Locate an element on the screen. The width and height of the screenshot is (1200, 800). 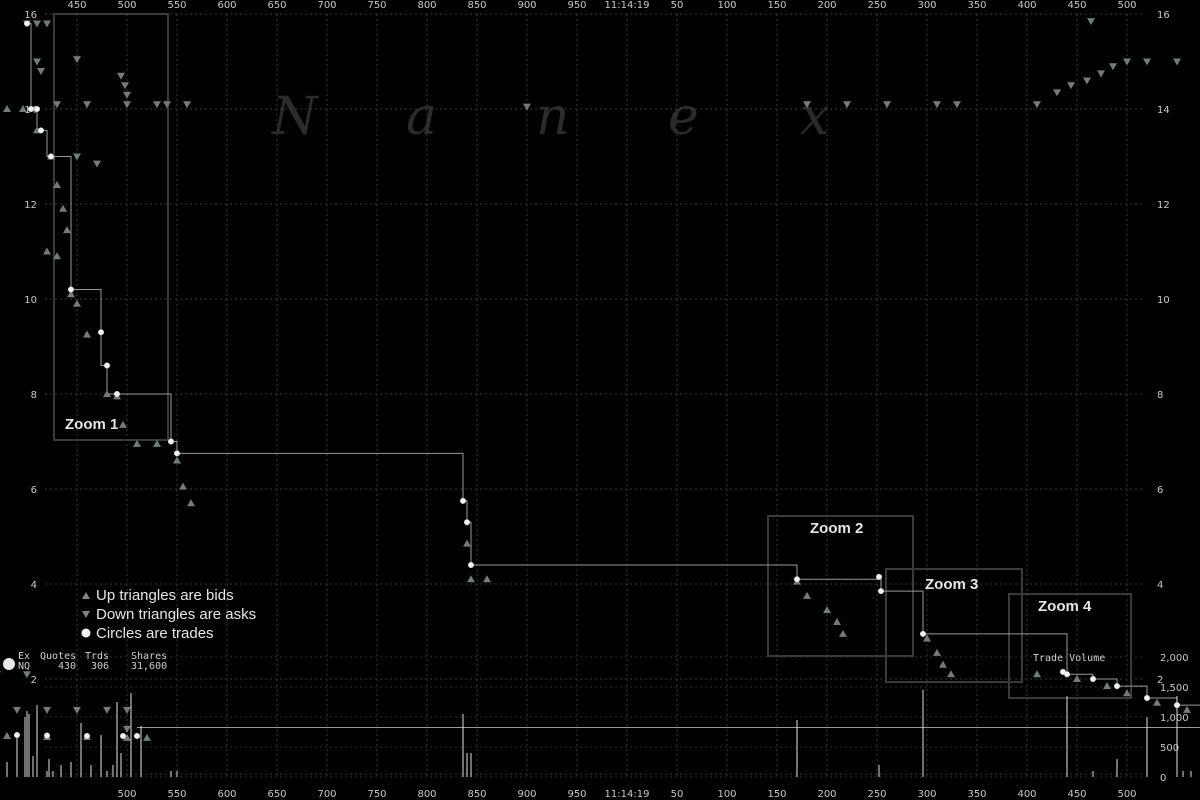
volume-axis-tick: 0 is located at coordinates (1163, 778).